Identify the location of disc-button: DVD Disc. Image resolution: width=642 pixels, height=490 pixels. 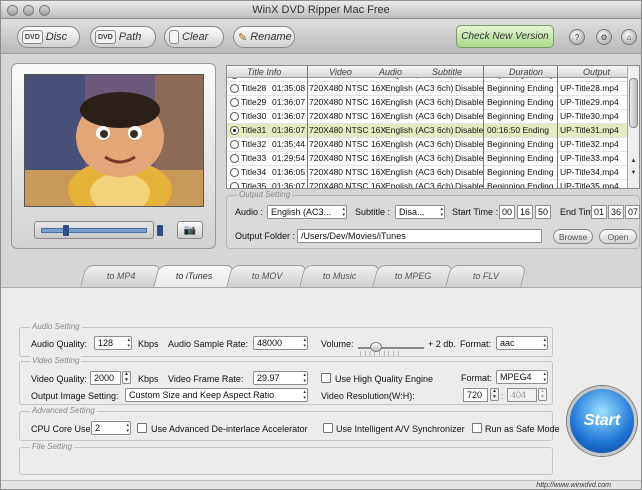
(48, 37).